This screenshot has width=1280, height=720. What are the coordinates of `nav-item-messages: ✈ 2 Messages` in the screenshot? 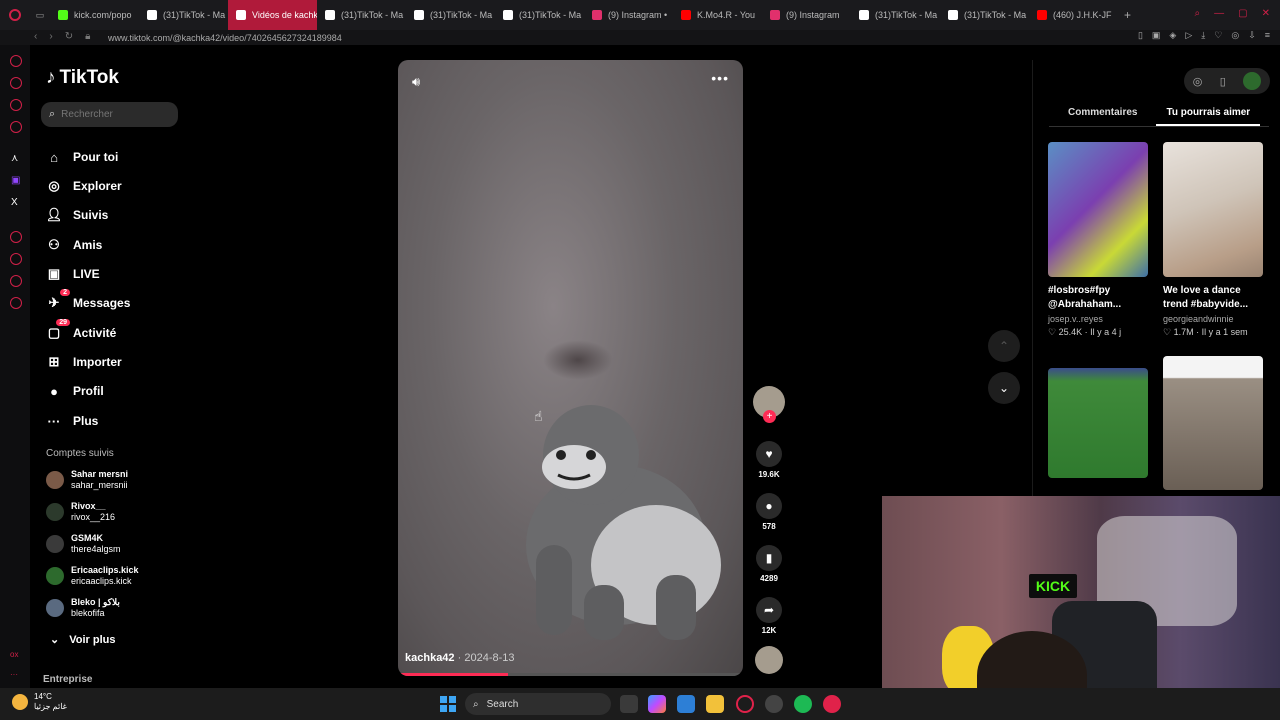 It's located at (88, 300).